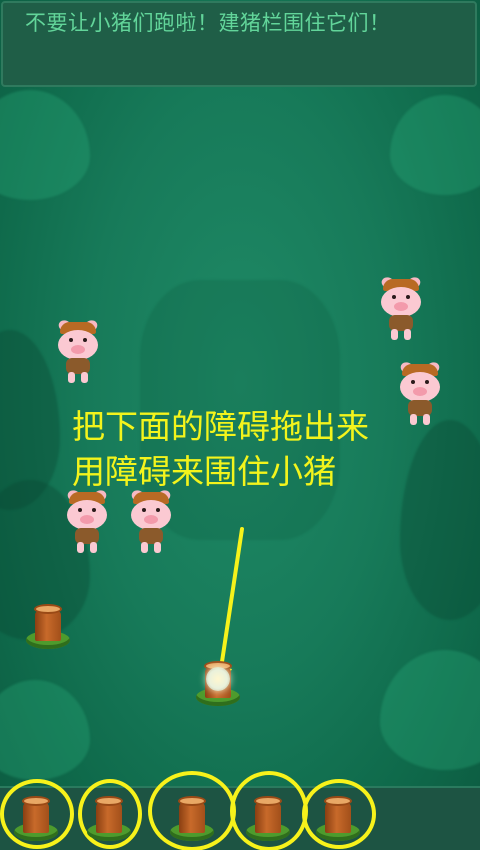 This screenshot has width=480, height=850. What do you see at coordinates (239, 44) in the screenshot?
I see `hint-banner: 不要让小猪们跑啦！建猪栏围住它们！` at bounding box center [239, 44].